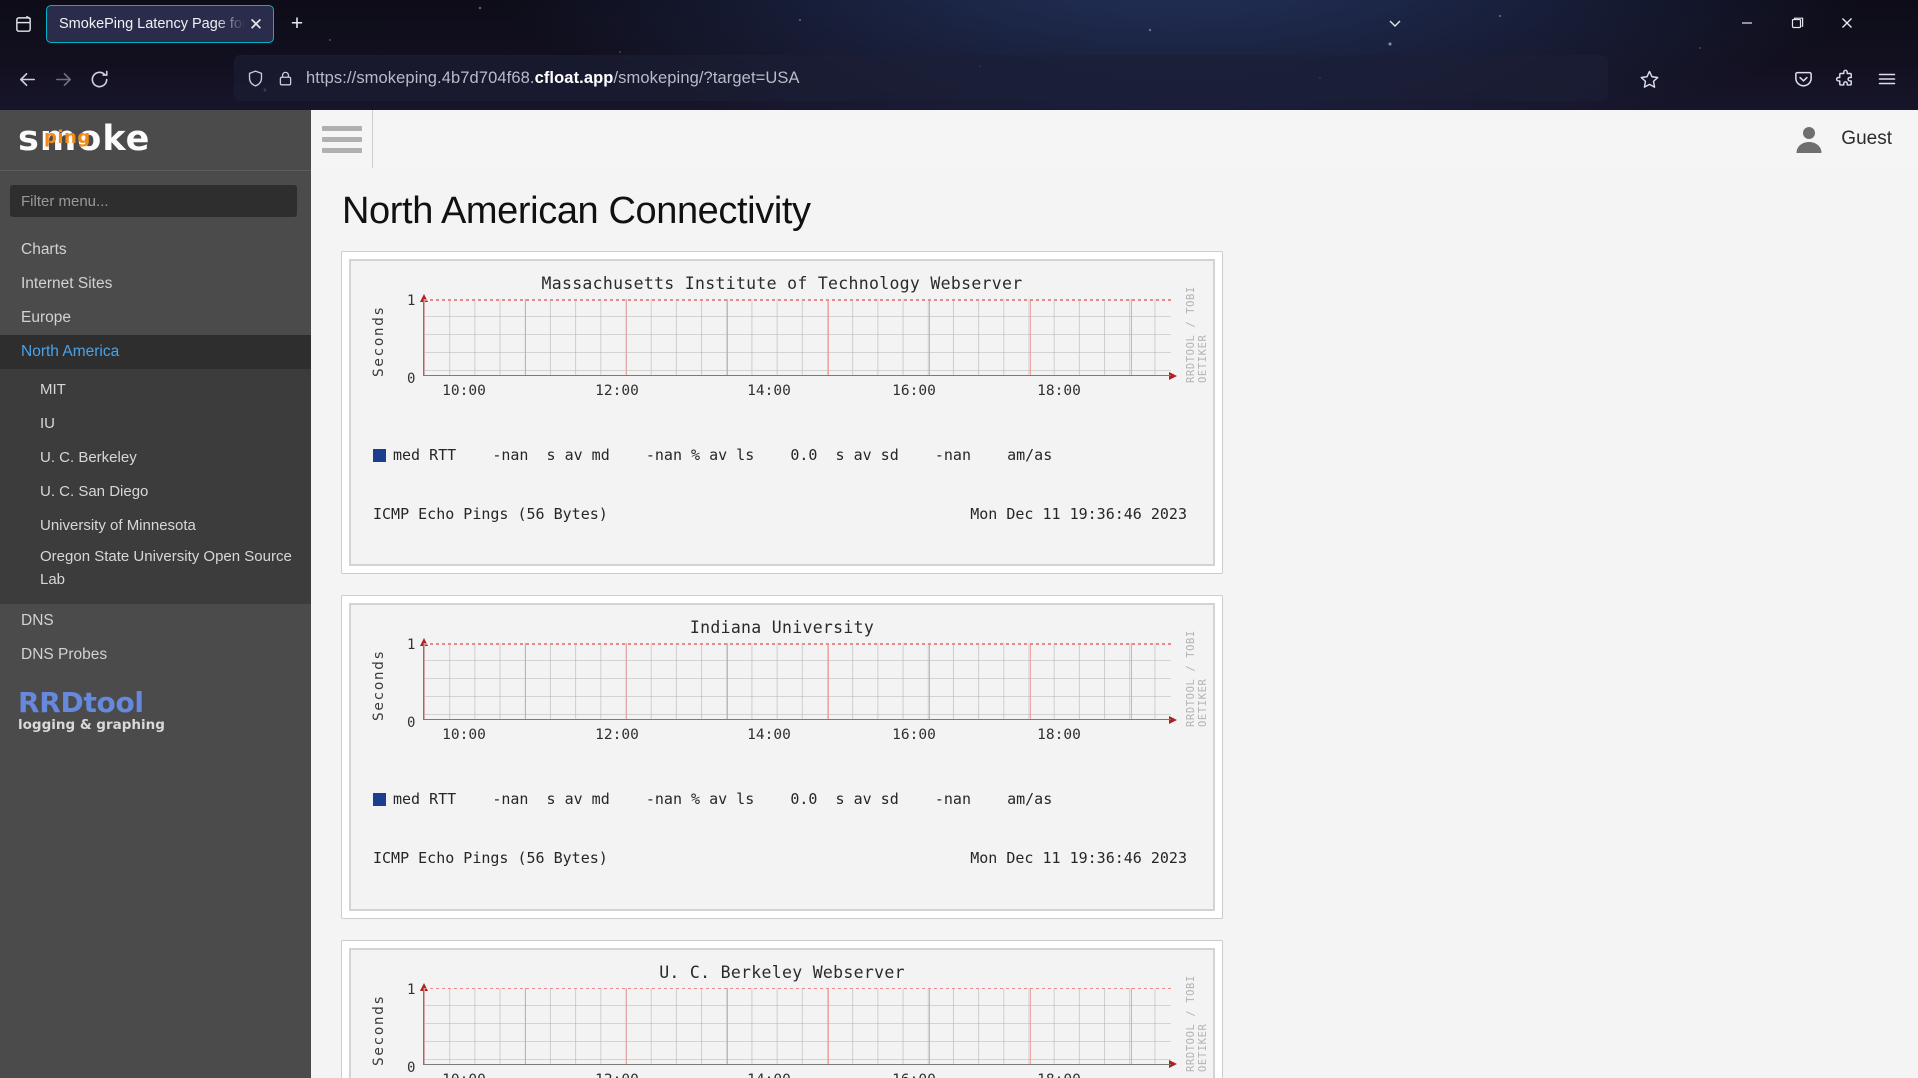 Image resolution: width=1918 pixels, height=1078 pixels. I want to click on url-prefix: https://smokeping.4b7d704f68., so click(420, 77).